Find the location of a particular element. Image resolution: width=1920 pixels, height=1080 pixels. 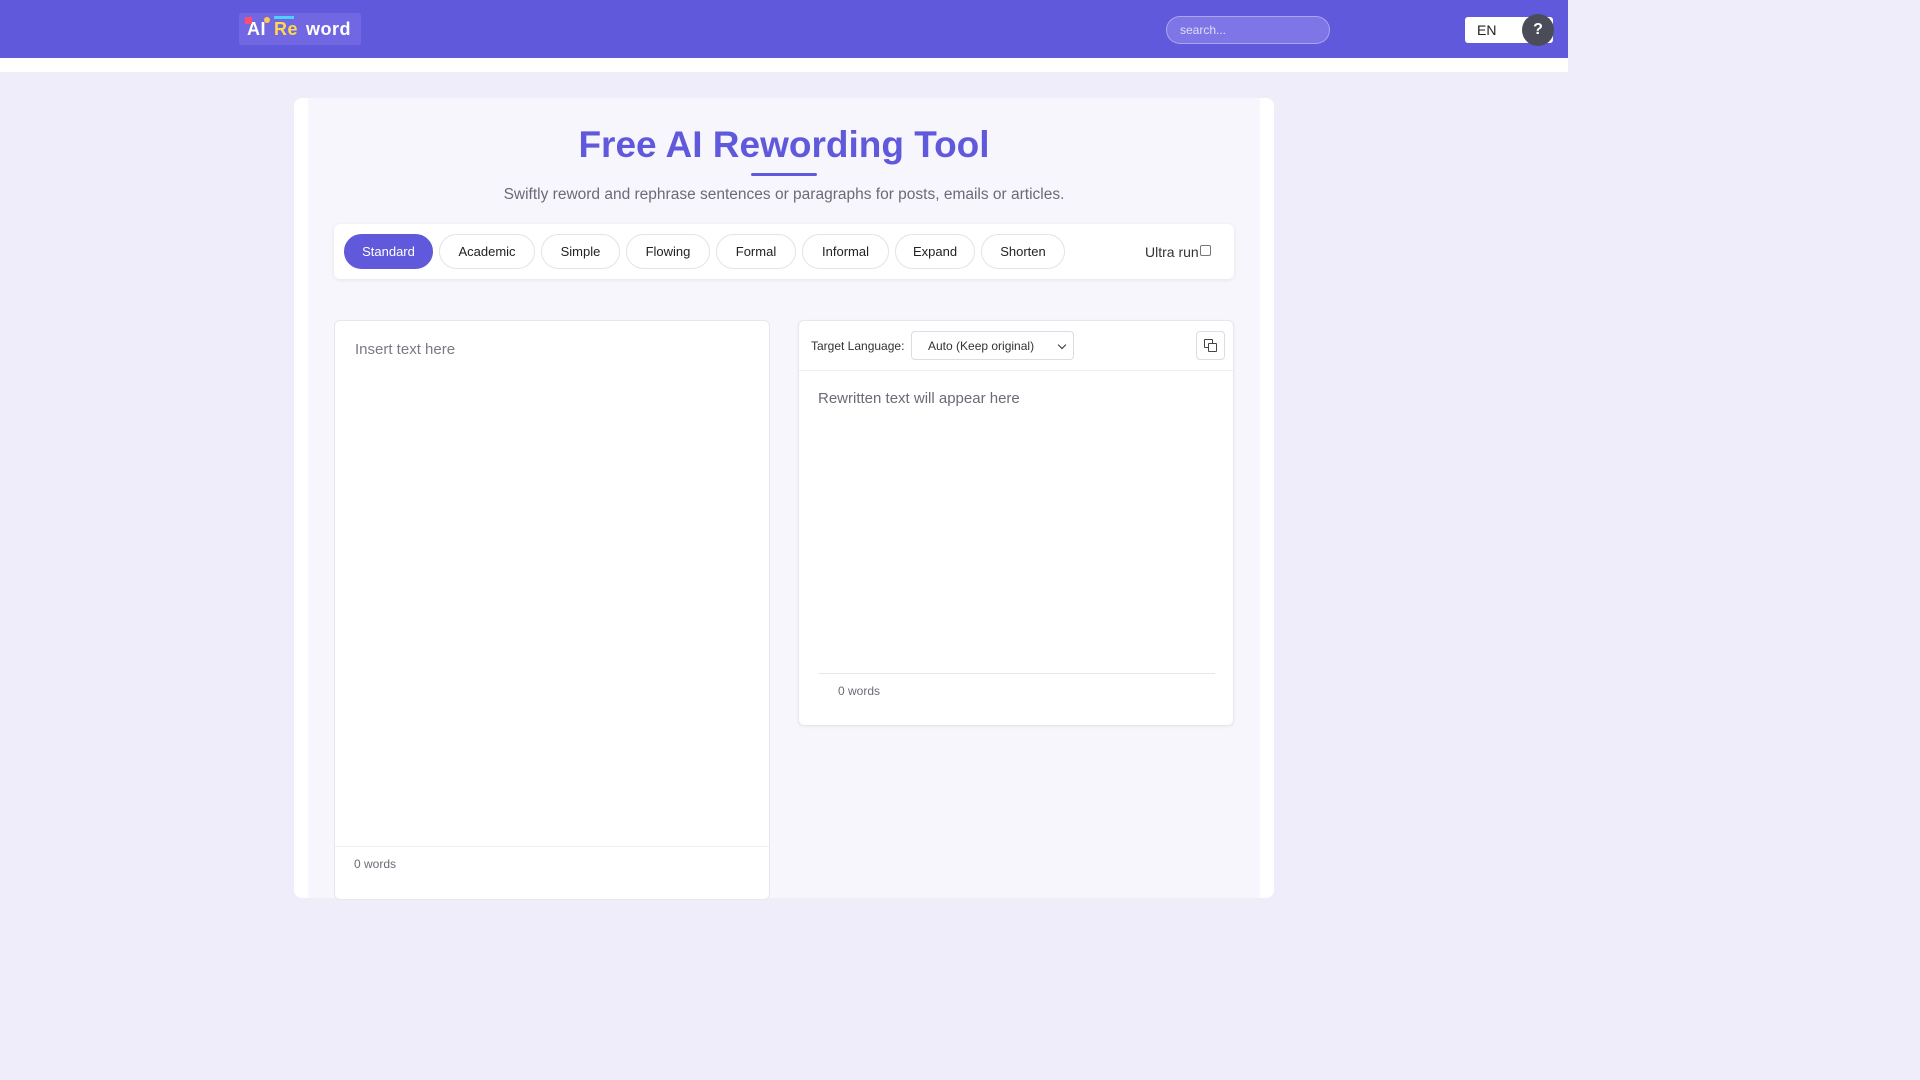

mode-formal-button: Formal is located at coordinates (756, 251).